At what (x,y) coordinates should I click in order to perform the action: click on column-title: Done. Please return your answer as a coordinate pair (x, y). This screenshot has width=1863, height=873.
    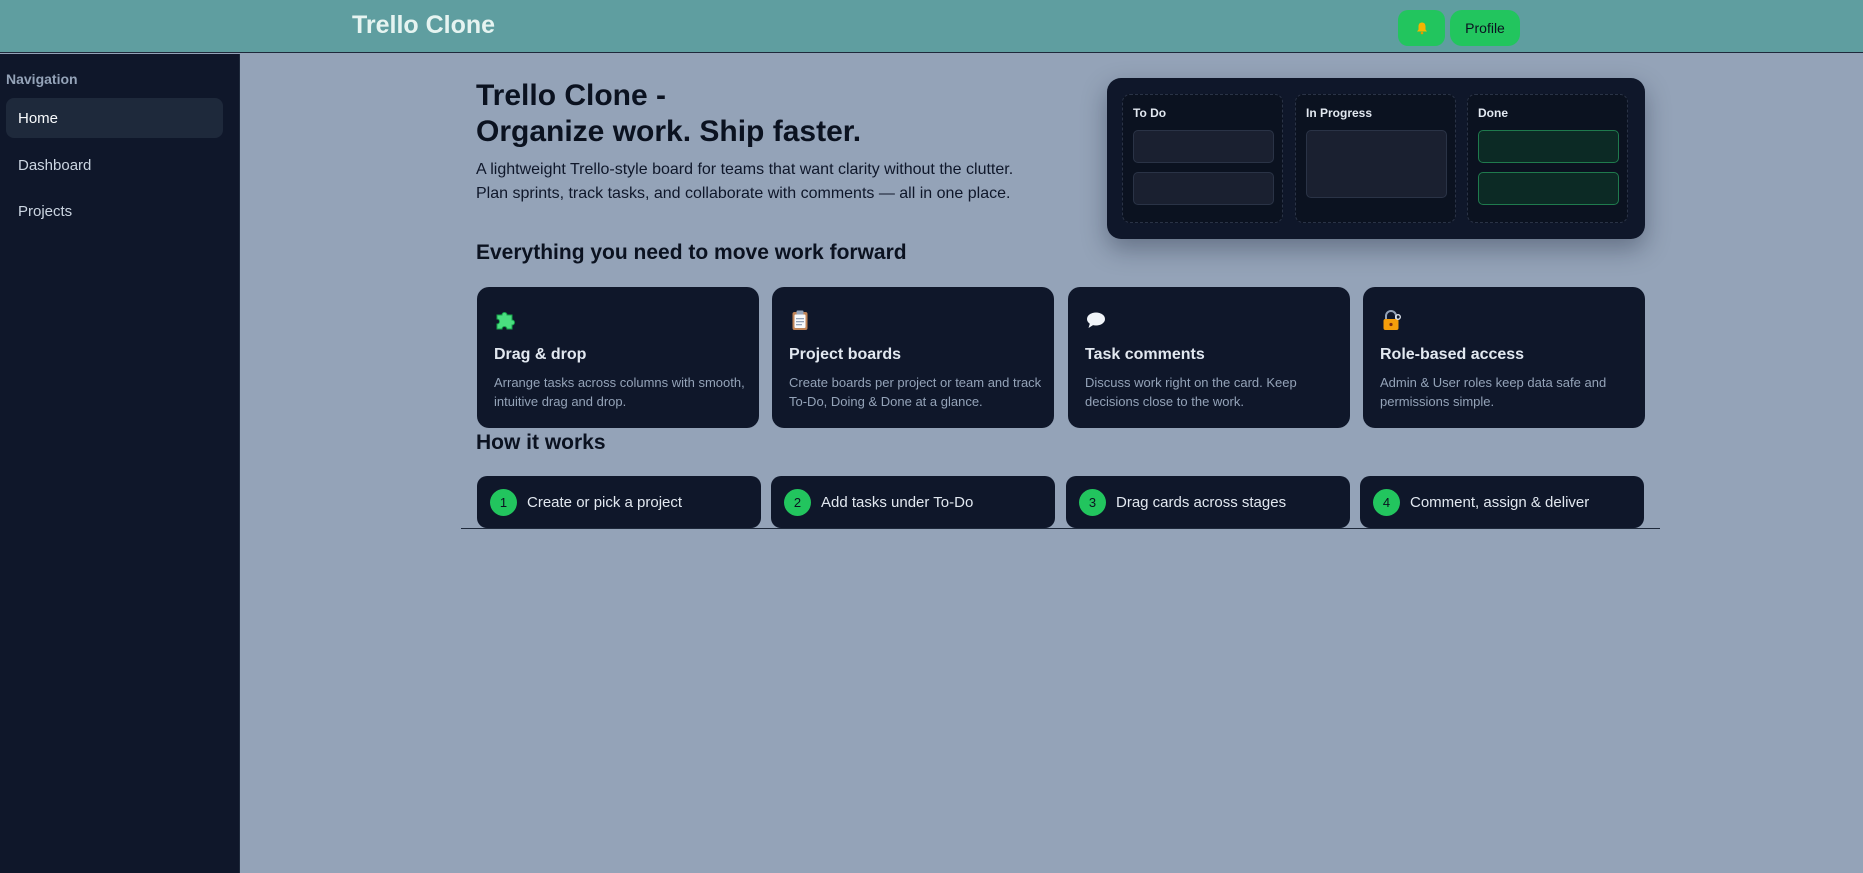
    Looking at the image, I should click on (1493, 113).